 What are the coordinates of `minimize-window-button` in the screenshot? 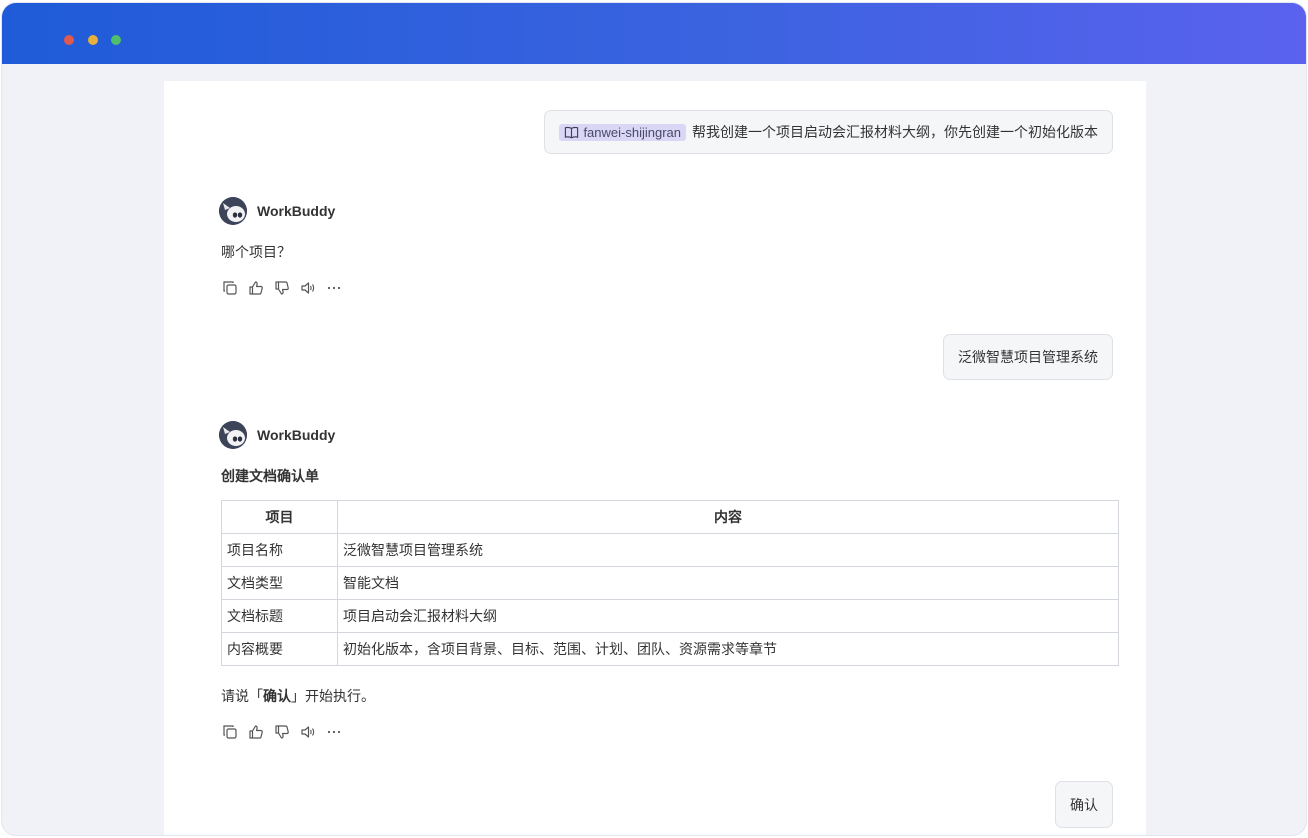 It's located at (93, 40).